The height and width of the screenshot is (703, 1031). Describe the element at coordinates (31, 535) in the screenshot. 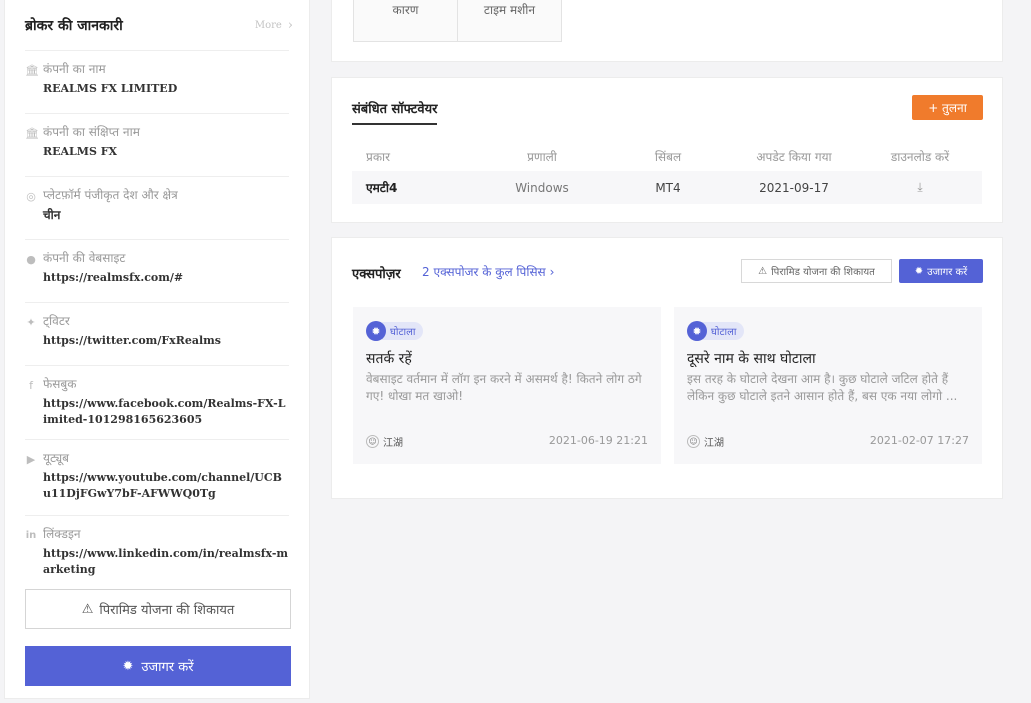

I see `linkedin-icon: in` at that location.